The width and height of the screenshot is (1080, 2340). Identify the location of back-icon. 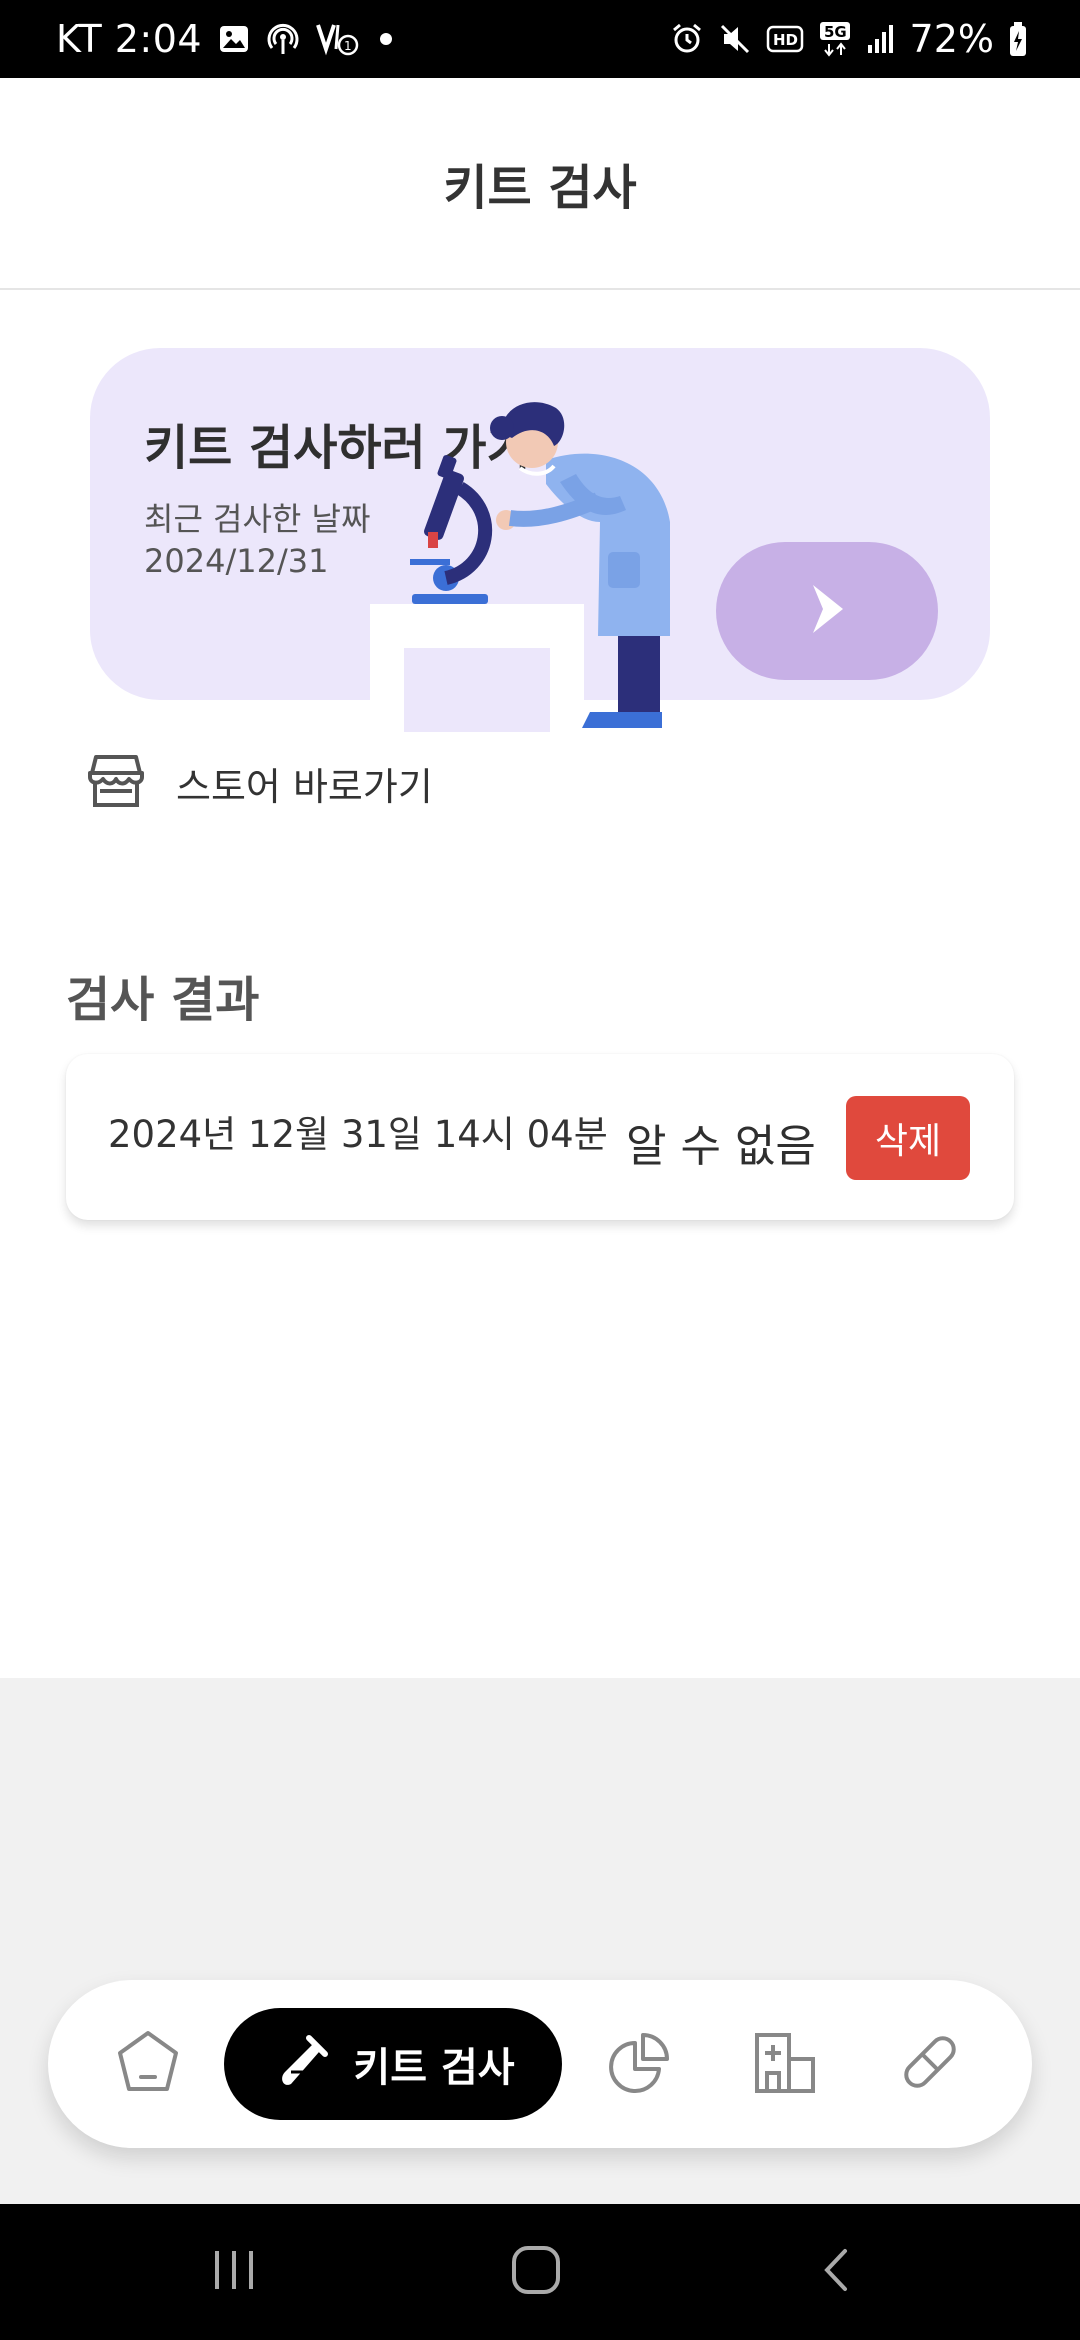
(838, 2272).